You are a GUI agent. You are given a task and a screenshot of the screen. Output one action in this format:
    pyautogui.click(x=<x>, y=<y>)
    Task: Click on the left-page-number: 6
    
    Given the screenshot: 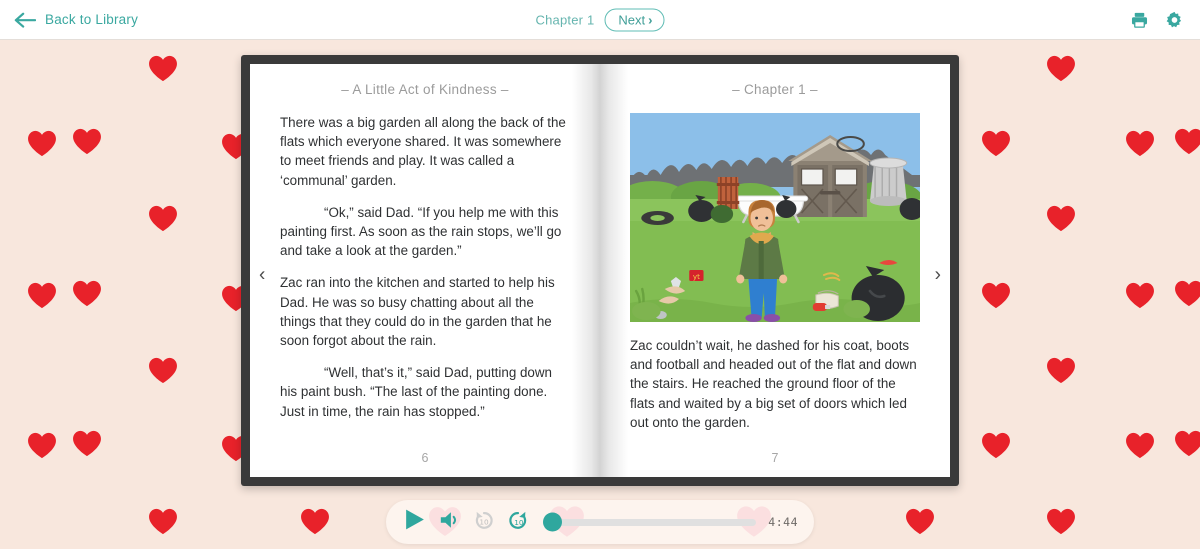 What is the action you would take?
    pyautogui.click(x=425, y=458)
    